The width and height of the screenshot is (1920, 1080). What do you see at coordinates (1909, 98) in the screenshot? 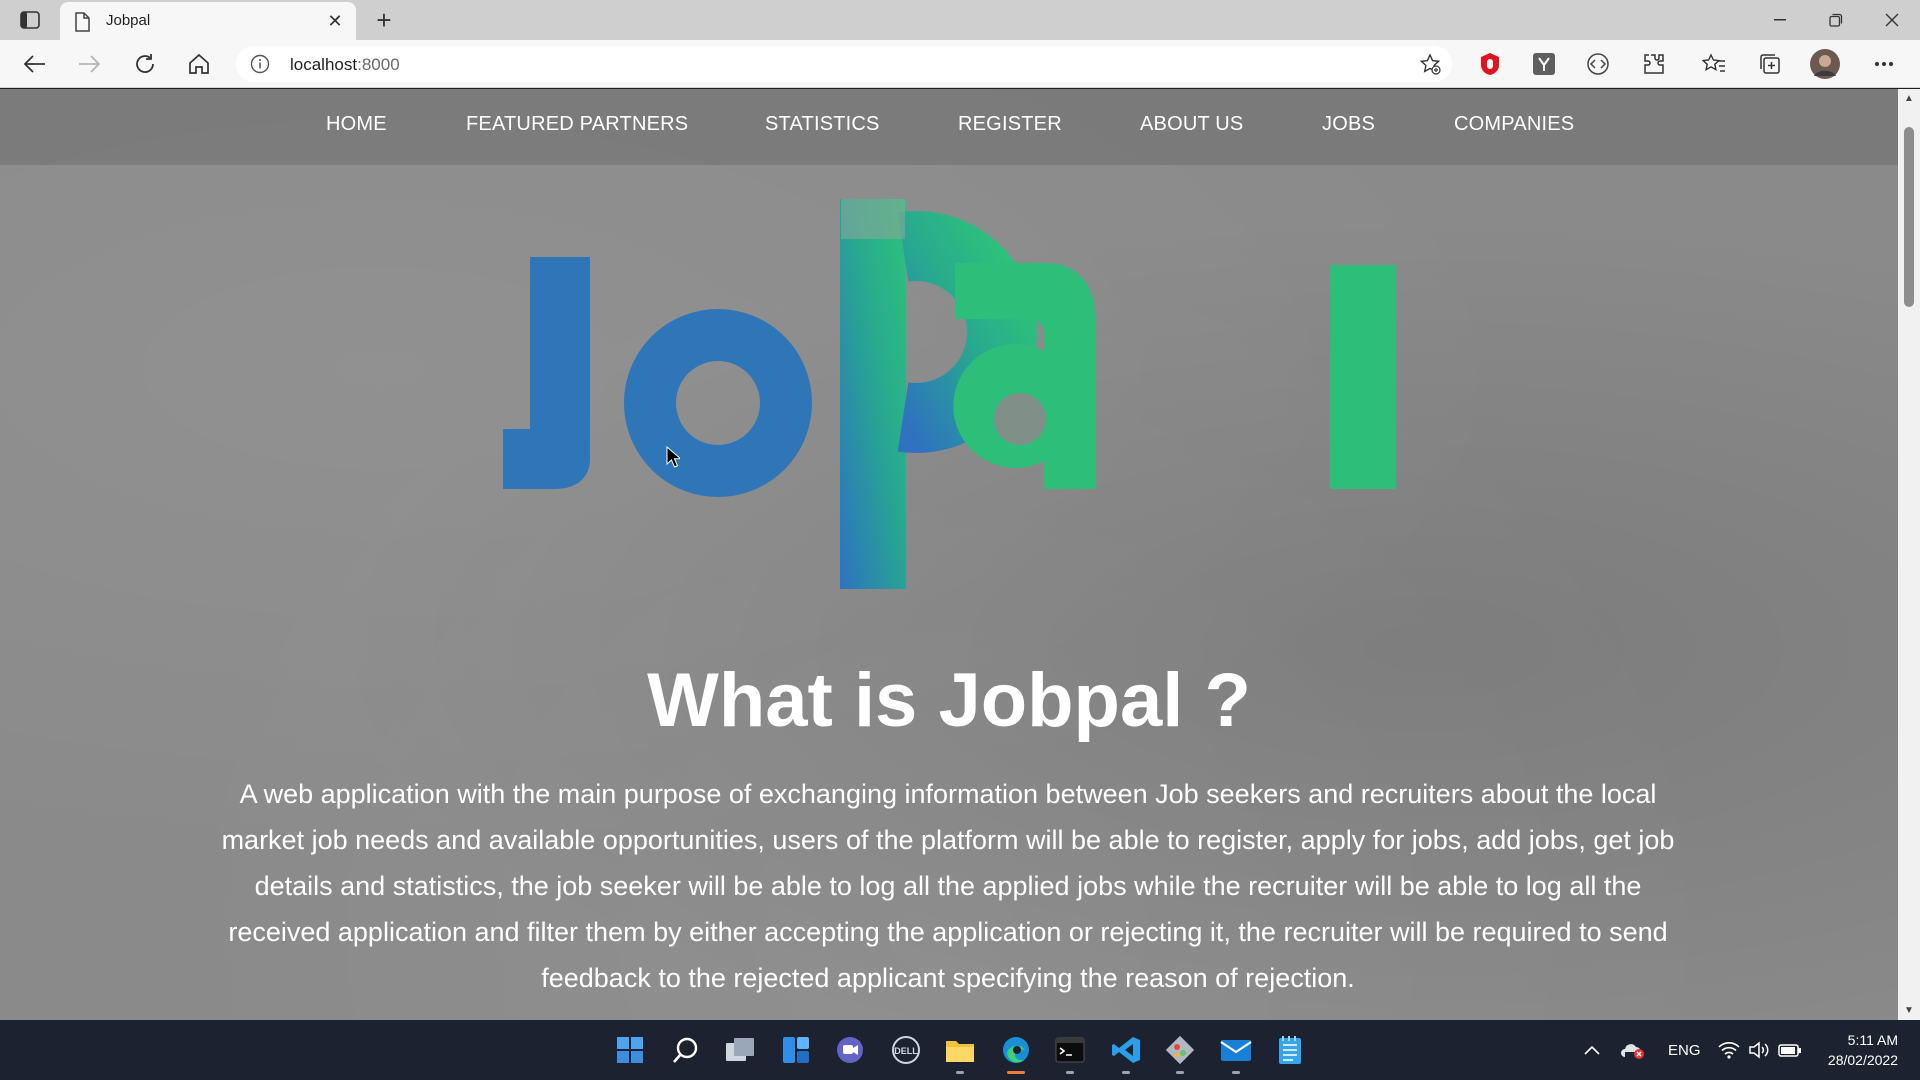
I see `scroll-up-icon: ▲` at bounding box center [1909, 98].